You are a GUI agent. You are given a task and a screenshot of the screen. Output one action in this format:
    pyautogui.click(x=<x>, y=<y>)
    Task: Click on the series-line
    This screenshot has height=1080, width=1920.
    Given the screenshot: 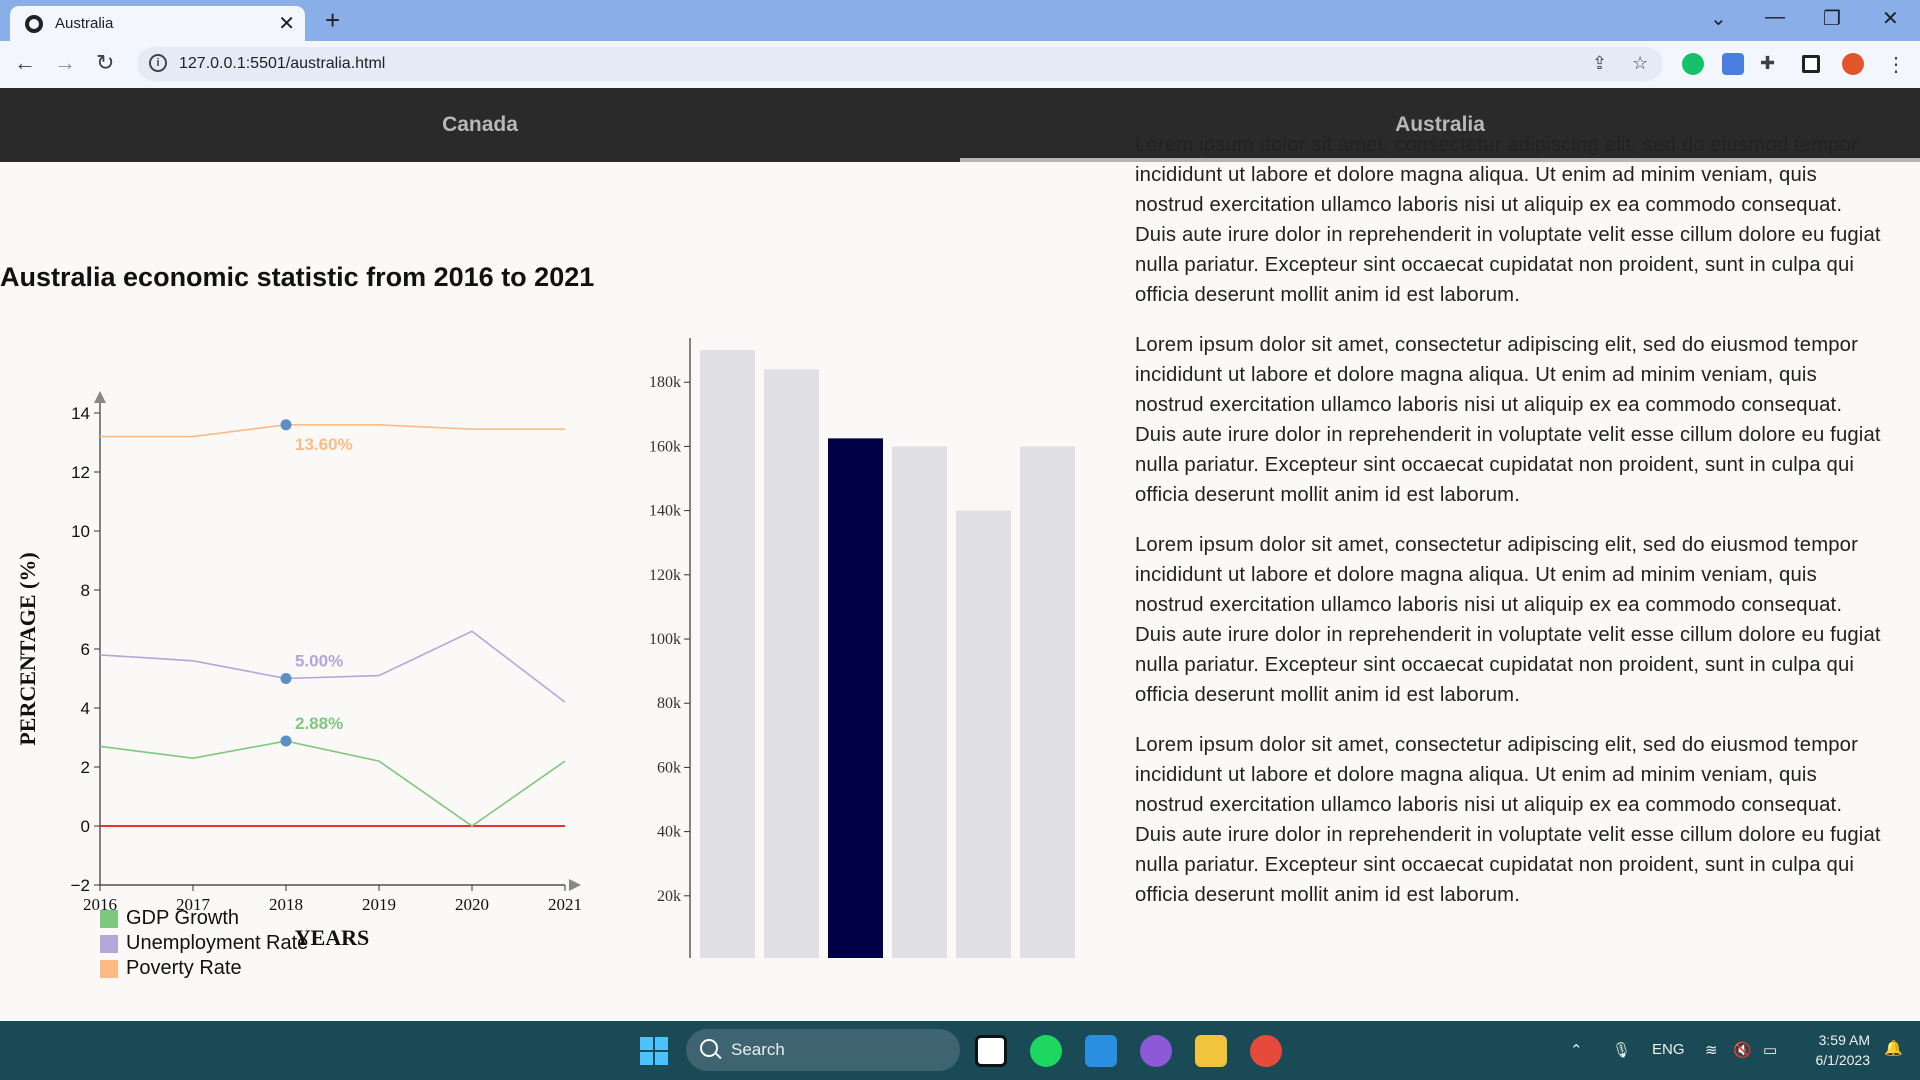 What is the action you would take?
    pyautogui.click(x=332, y=783)
    